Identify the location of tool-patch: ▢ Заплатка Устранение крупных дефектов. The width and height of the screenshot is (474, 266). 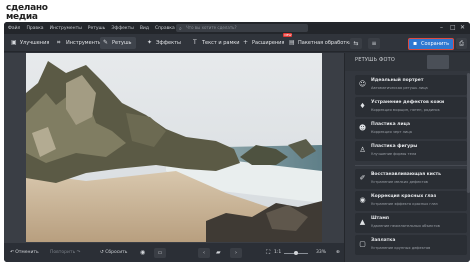
(411, 245).